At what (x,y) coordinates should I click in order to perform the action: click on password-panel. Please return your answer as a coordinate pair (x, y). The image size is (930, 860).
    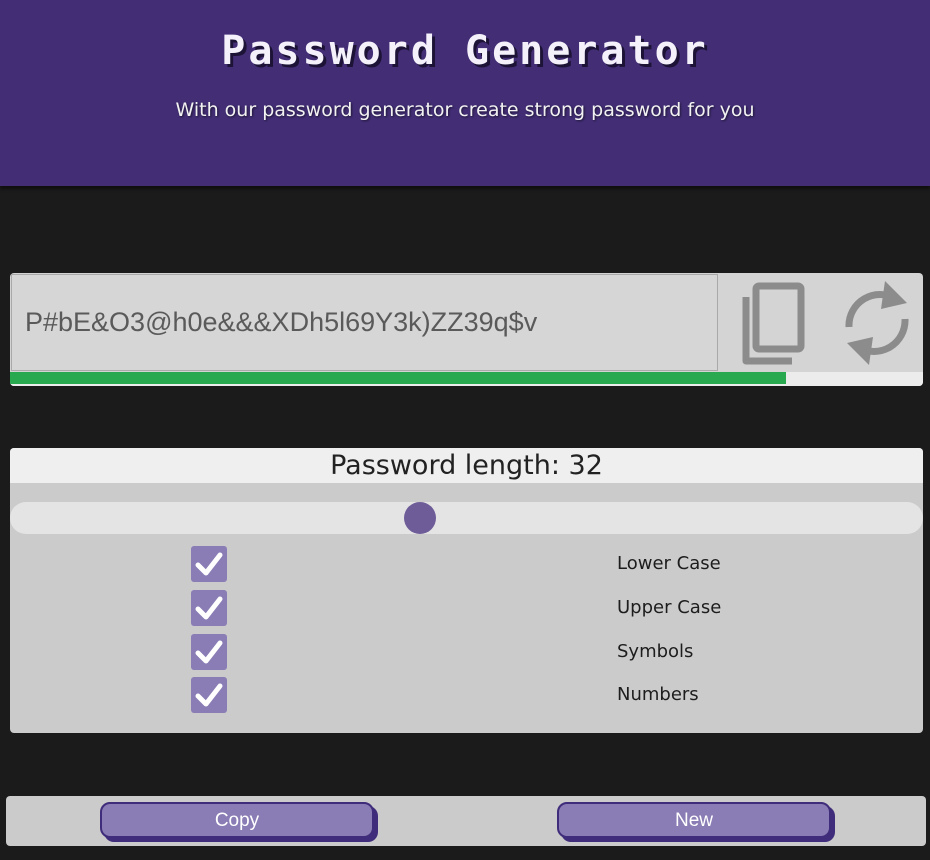
    Looking at the image, I should click on (466, 329).